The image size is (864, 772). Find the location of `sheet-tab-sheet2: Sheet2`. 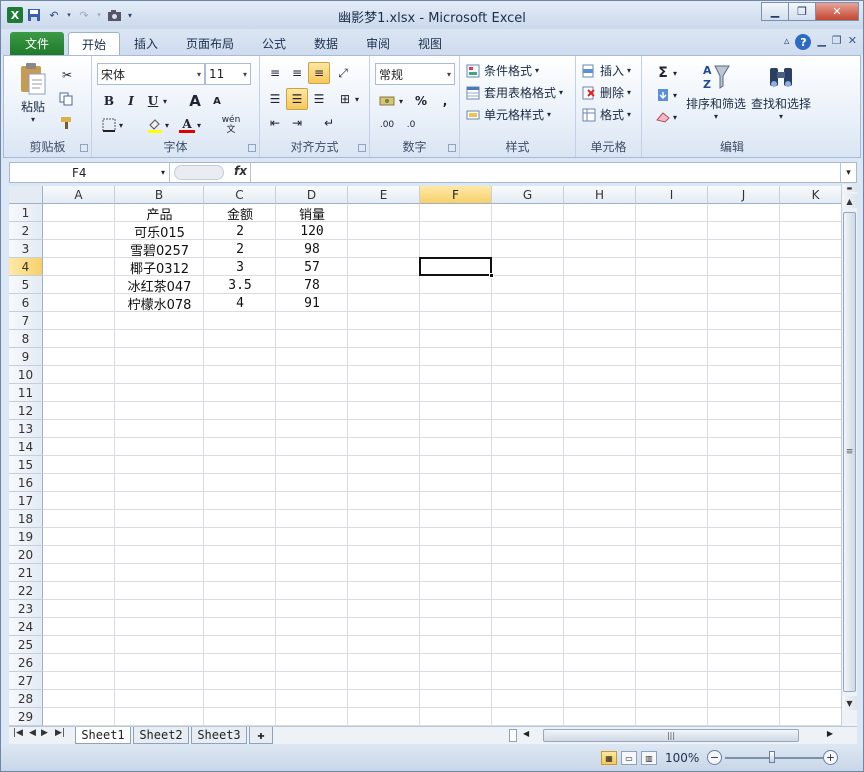

sheet-tab-sheet2: Sheet2 is located at coordinates (161, 735).